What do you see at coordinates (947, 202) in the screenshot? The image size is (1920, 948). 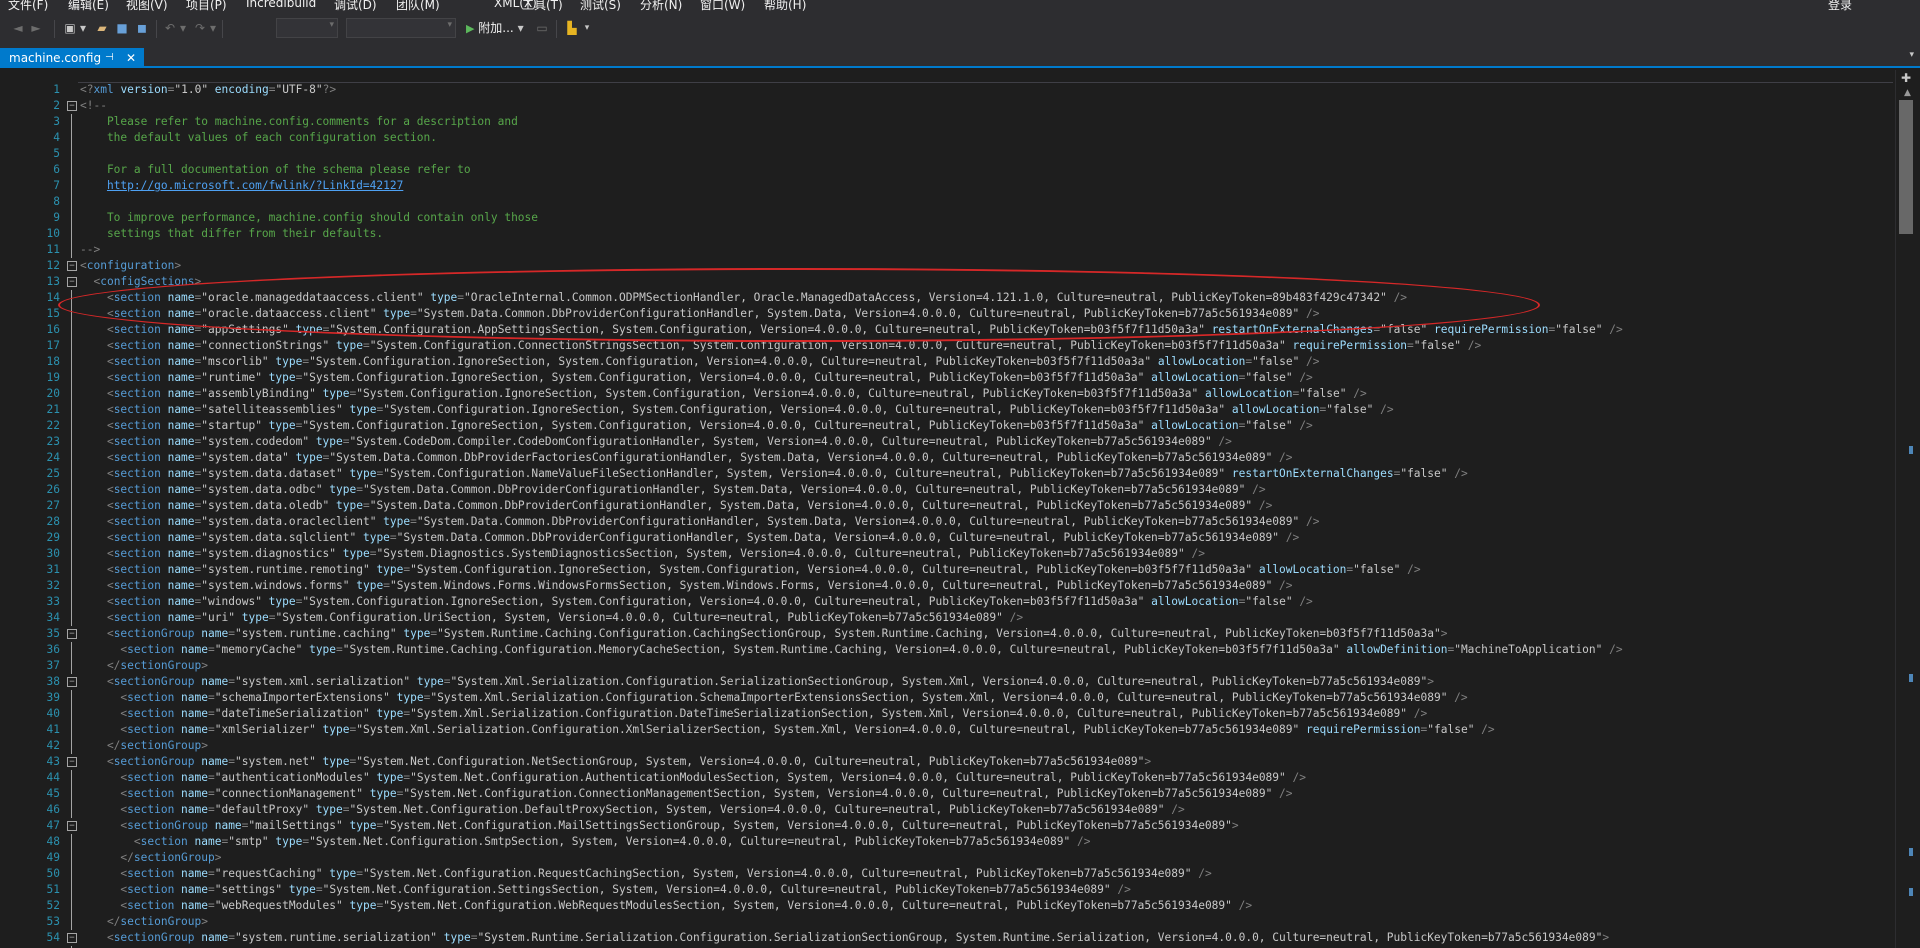 I see `code-line: 8` at bounding box center [947, 202].